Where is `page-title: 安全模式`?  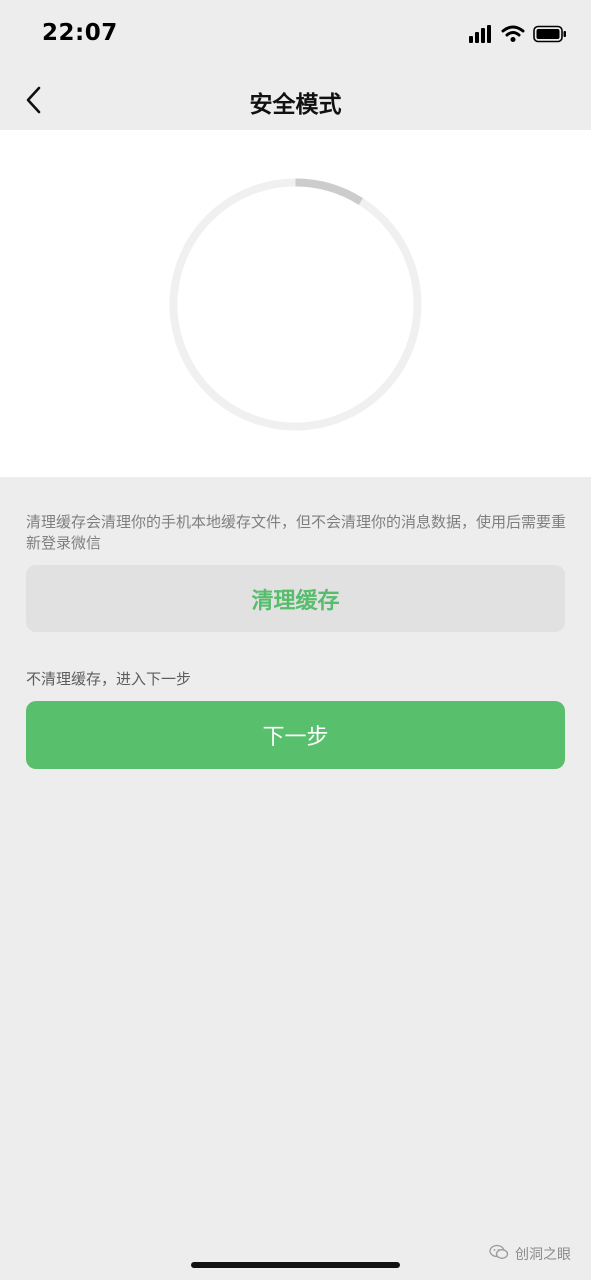 page-title: 安全模式 is located at coordinates (295, 105).